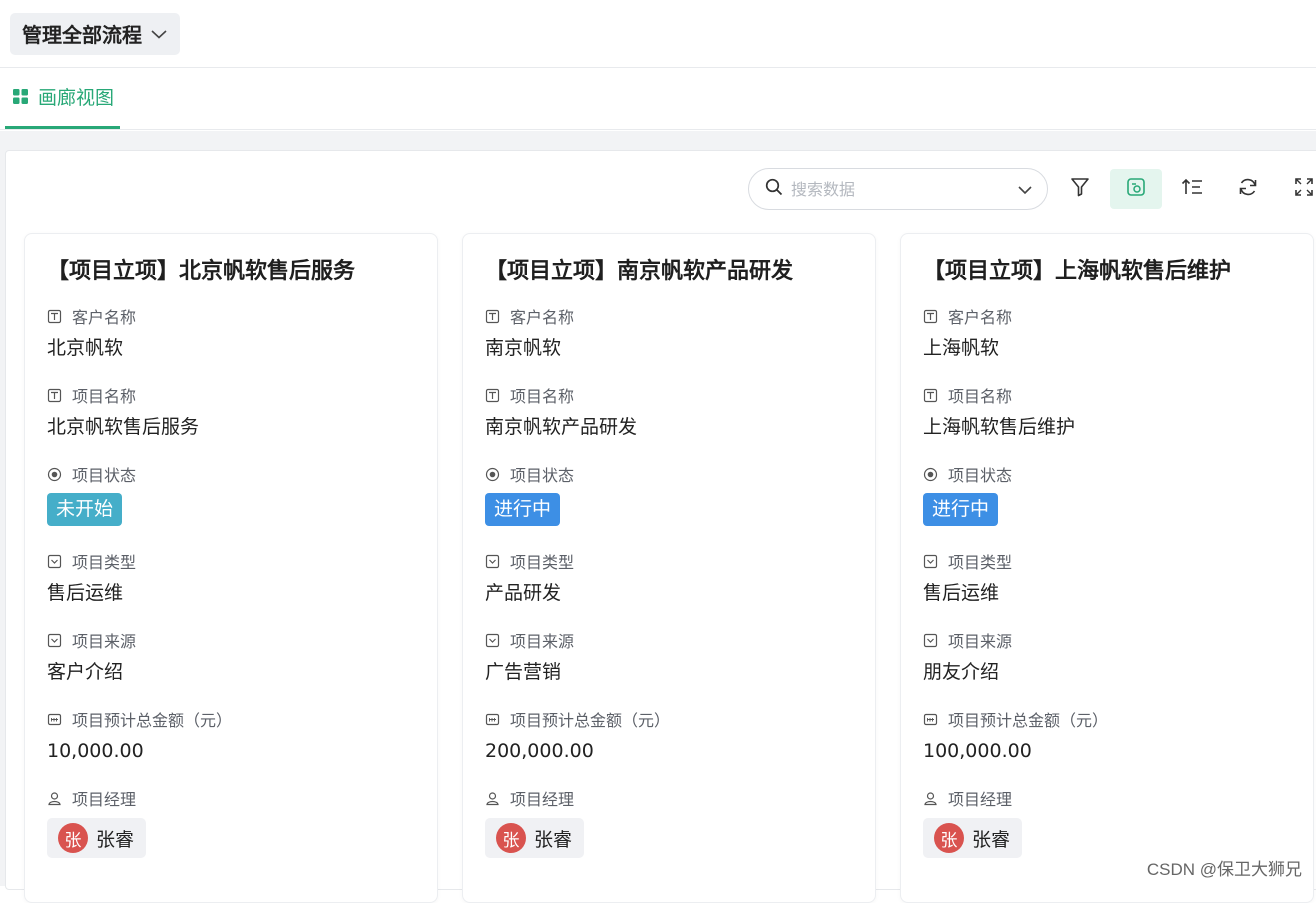 The image size is (1316, 903). Describe the element at coordinates (1118, 751) in the screenshot. I see `amount-value: 100,000.00` at that location.